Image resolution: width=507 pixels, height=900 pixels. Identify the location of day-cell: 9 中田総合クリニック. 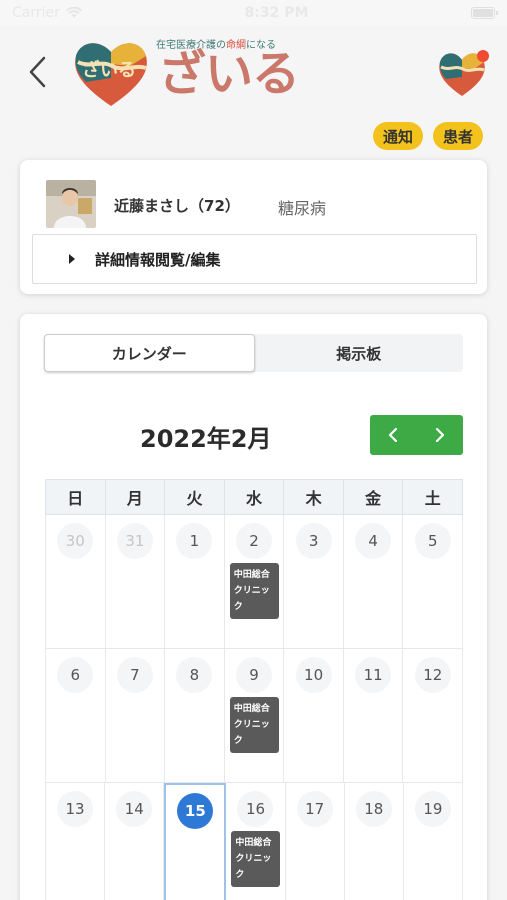
(254, 716).